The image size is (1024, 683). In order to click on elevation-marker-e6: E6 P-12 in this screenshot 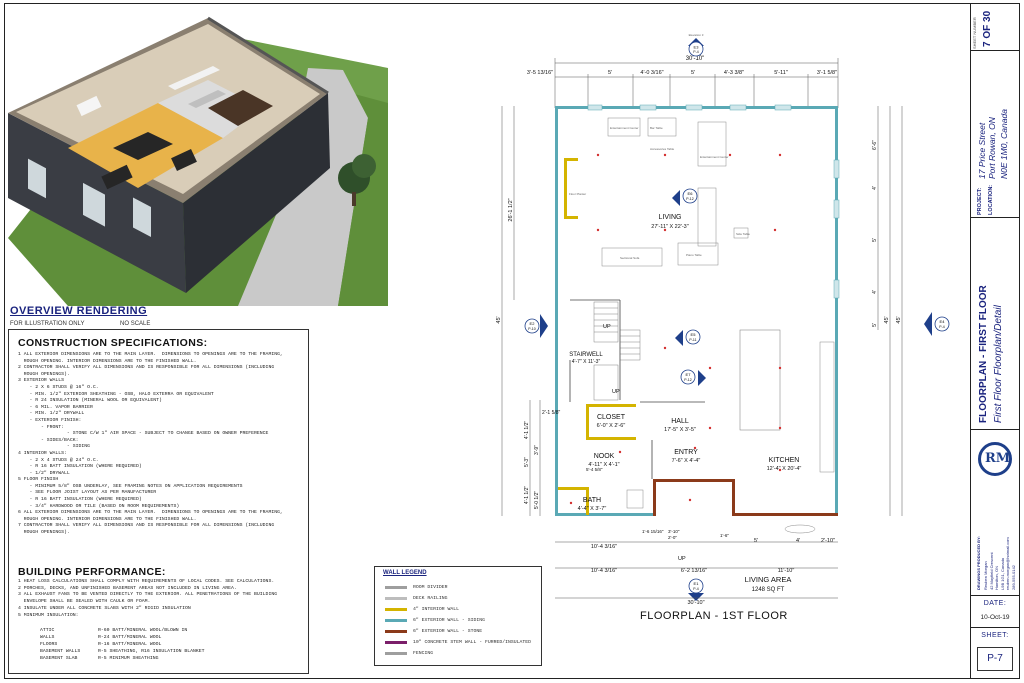, I will do `click(685, 197)`.